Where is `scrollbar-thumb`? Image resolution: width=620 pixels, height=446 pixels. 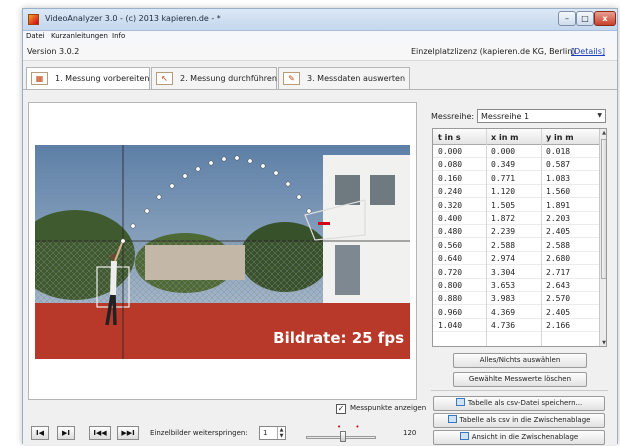
scrollbar-thumb is located at coordinates (603, 209).